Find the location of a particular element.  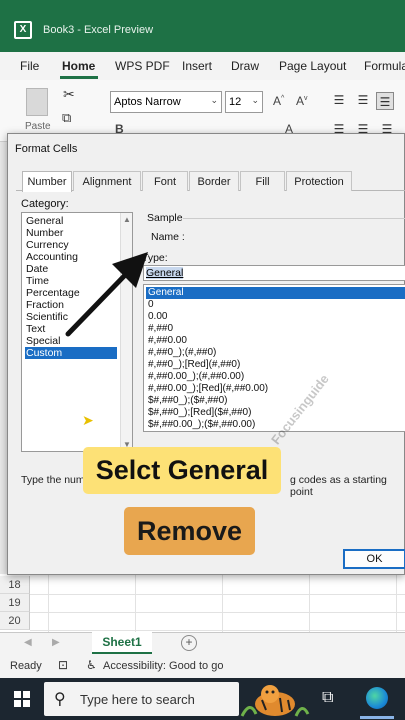

copy-icon: ⧉ is located at coordinates (66, 118).